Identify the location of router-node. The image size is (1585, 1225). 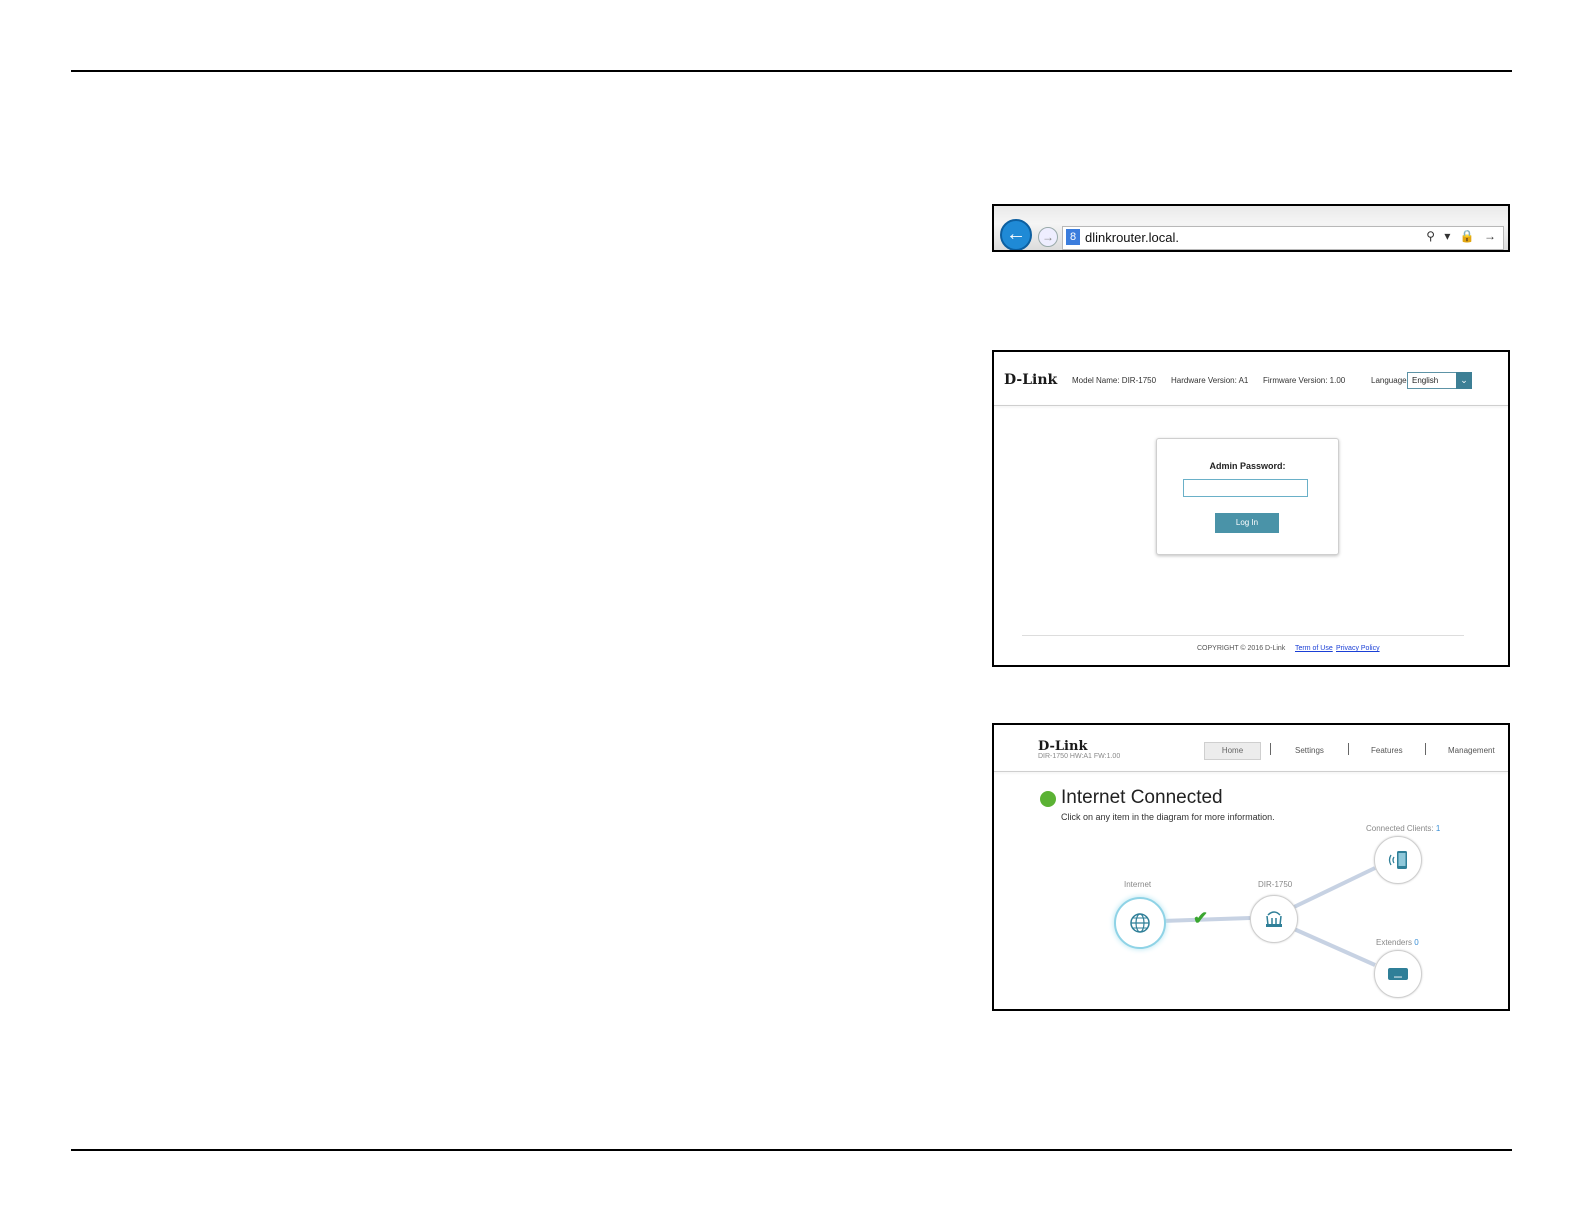
(1274, 919).